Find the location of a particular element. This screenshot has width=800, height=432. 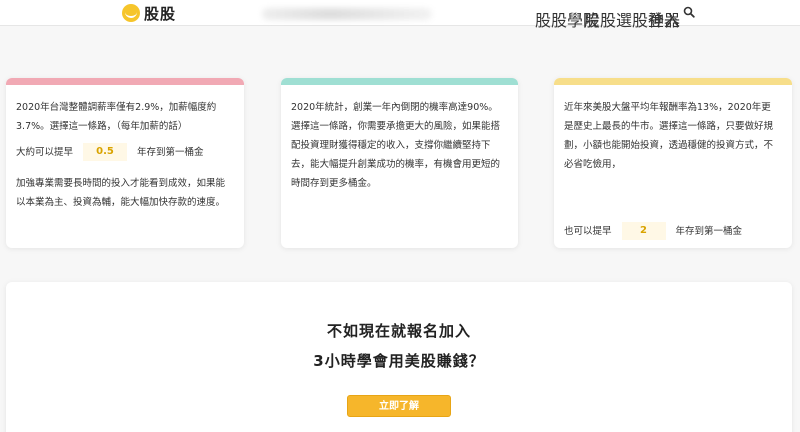

search-icon is located at coordinates (689, 12).